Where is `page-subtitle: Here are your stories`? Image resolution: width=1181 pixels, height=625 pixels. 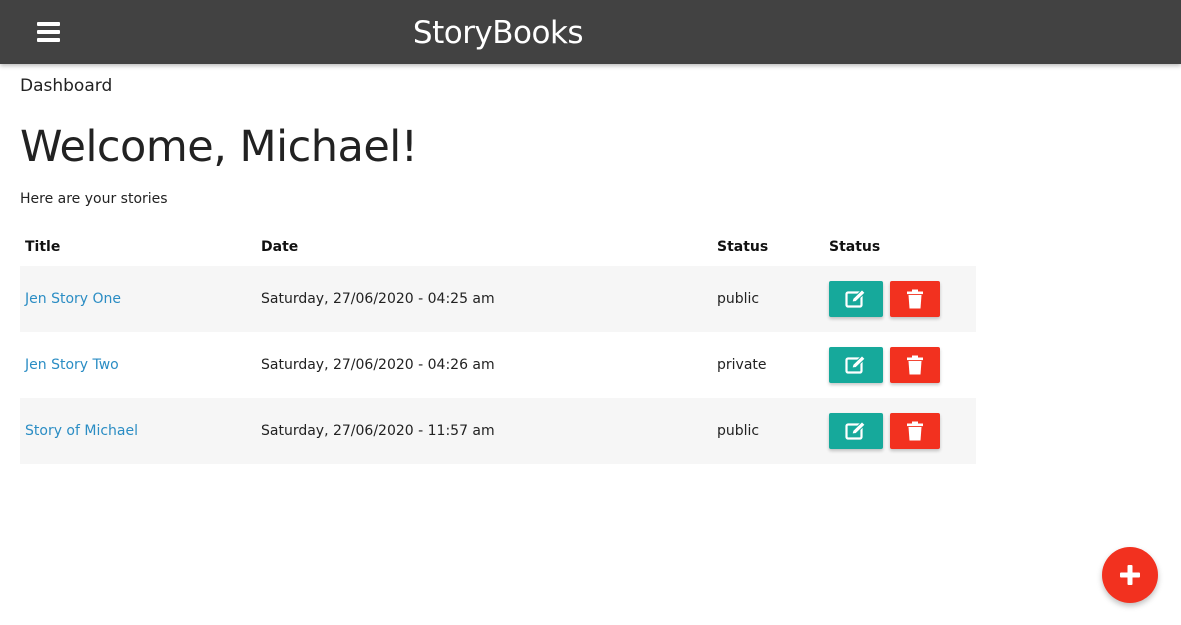 page-subtitle: Here are your stories is located at coordinates (94, 199).